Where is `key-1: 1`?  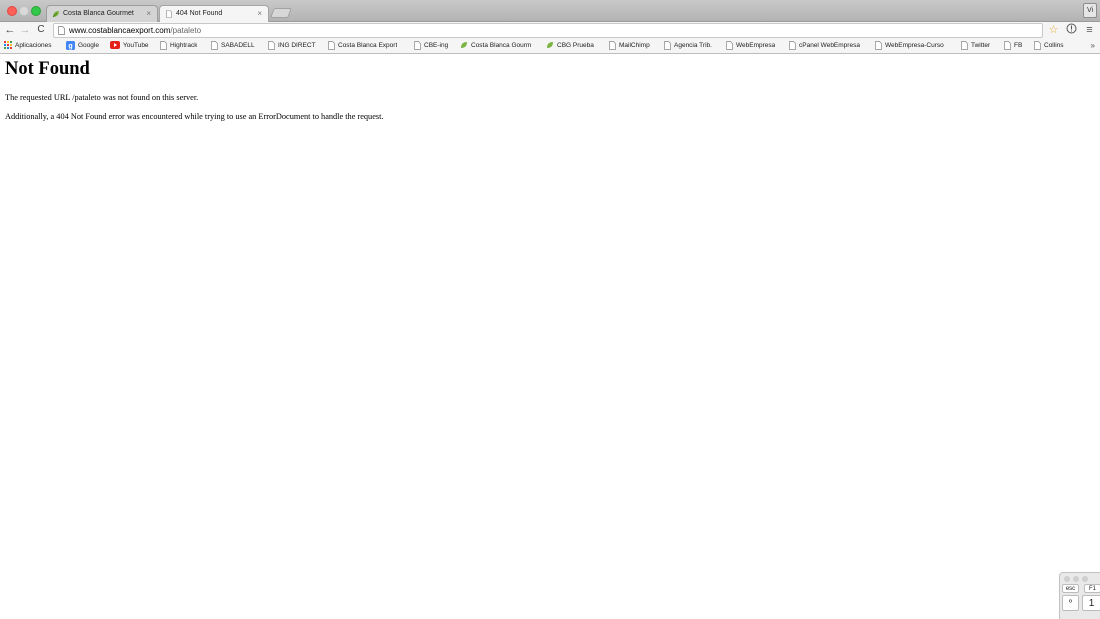 key-1: 1 is located at coordinates (1091, 603).